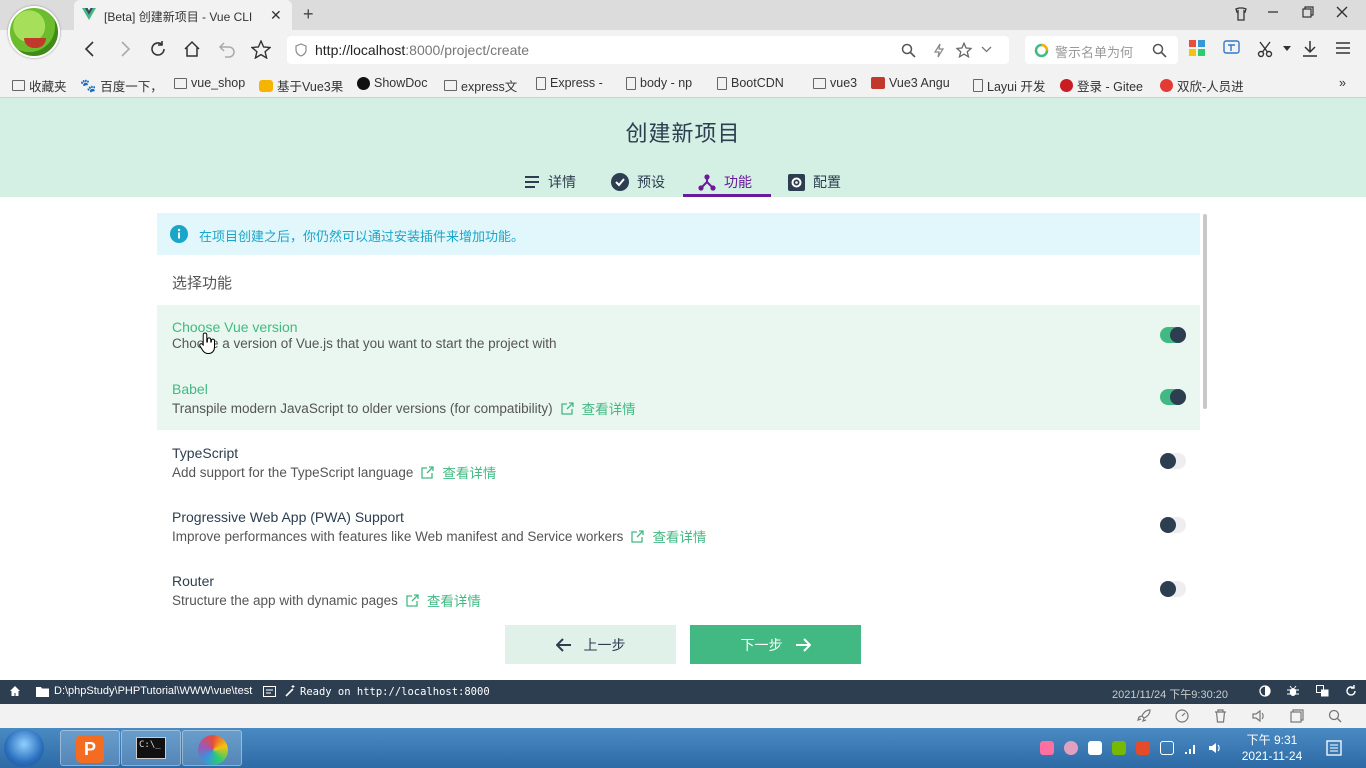 This screenshot has width=1366, height=768. I want to click on console-icon, so click(269, 691).